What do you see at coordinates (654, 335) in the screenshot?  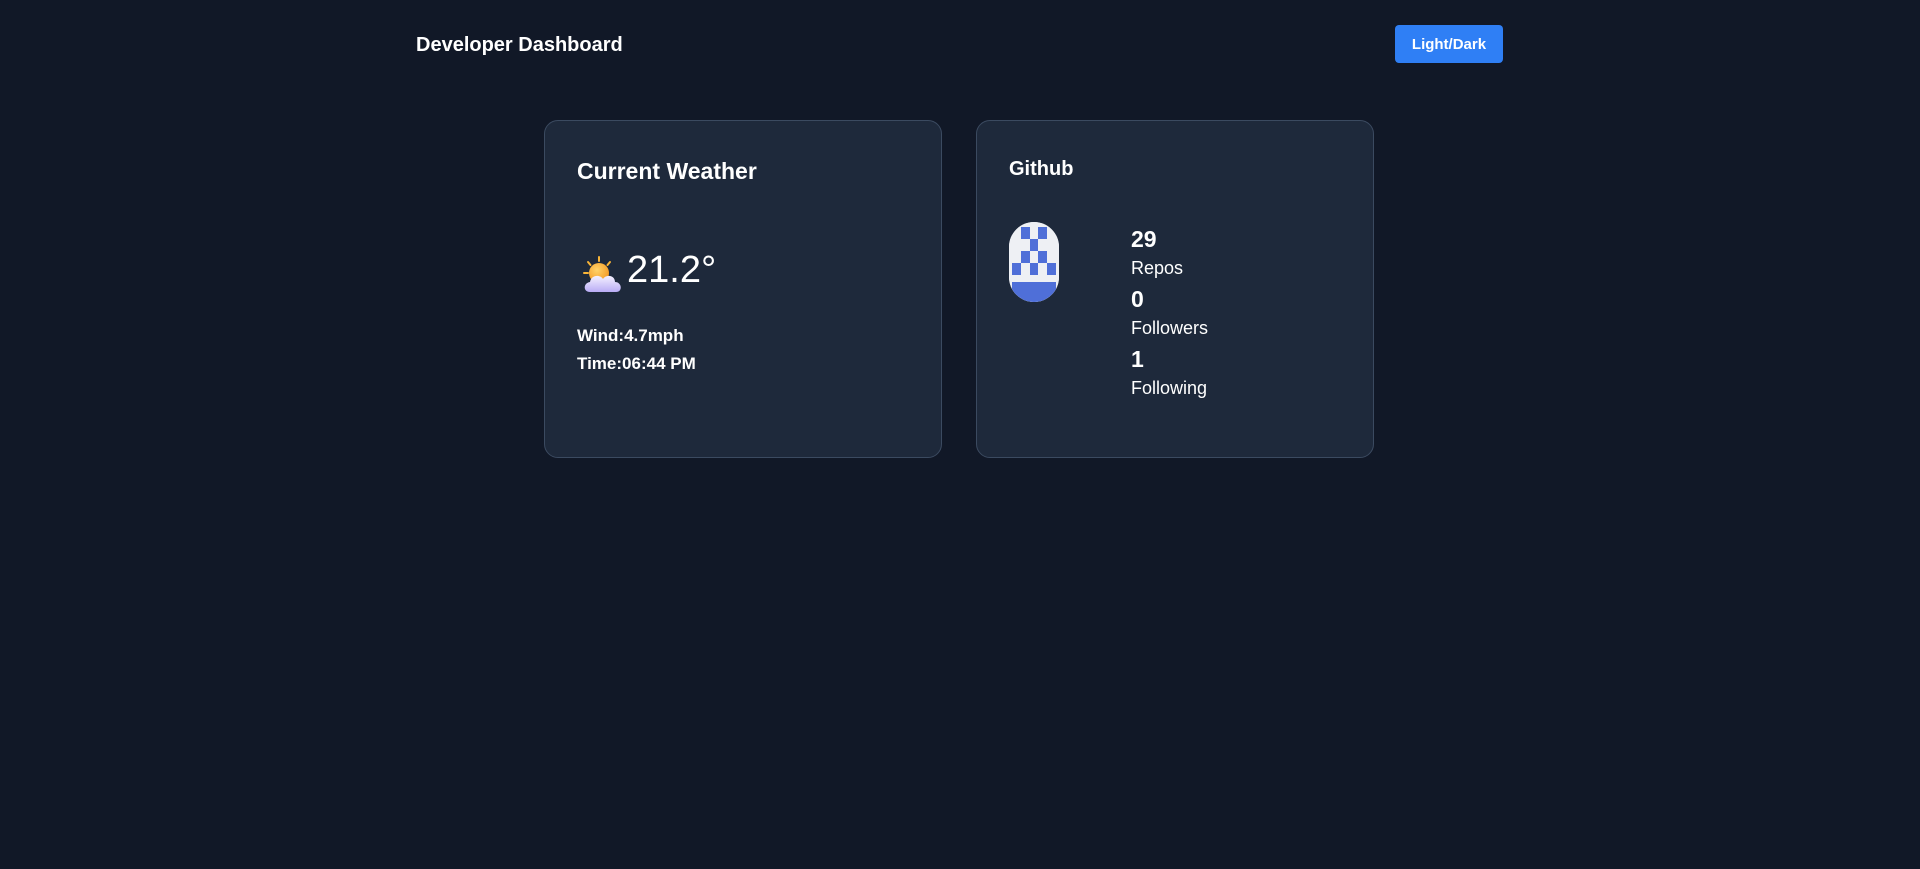 I see `wind-value: 4.7mph` at bounding box center [654, 335].